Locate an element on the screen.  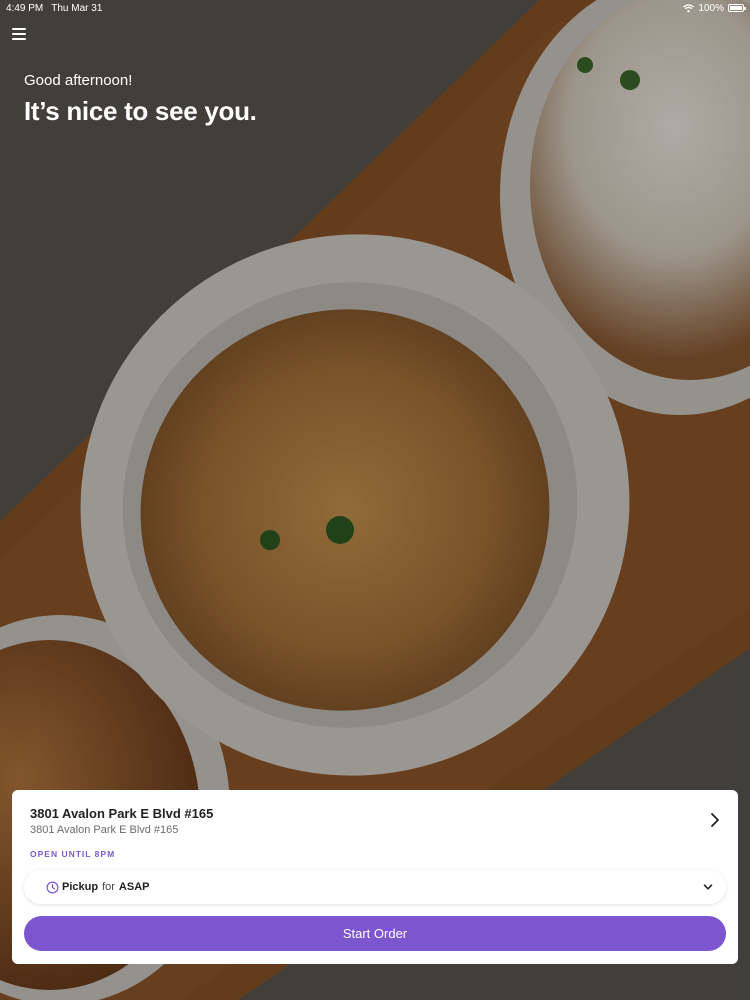
location-name: 3801 Avalon Park E Blvd #165 is located at coordinates (122, 813).